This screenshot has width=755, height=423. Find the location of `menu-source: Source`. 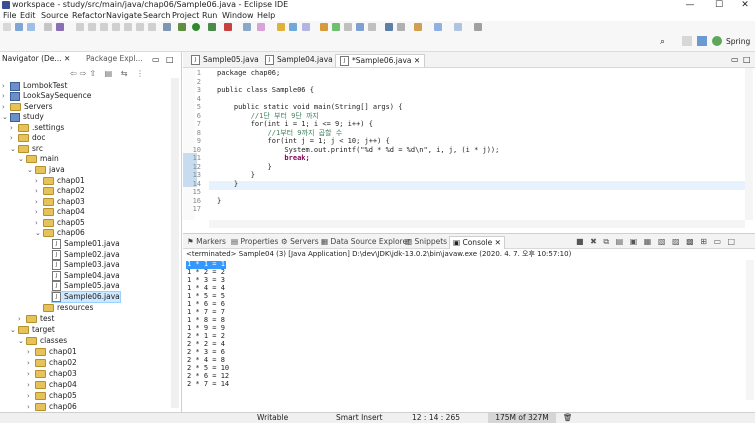

menu-source: Source is located at coordinates (54, 15).